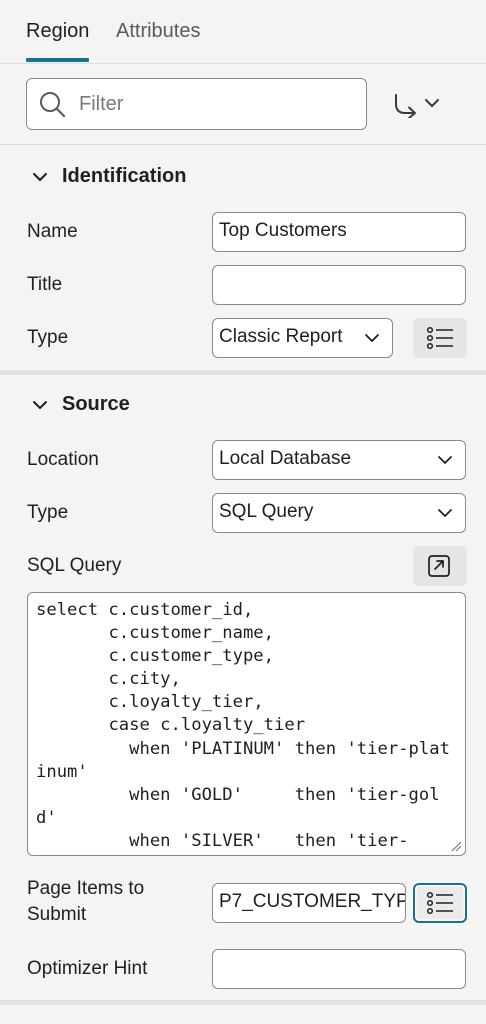 The width and height of the screenshot is (486, 1024). I want to click on source-type-label: Type, so click(48, 512).